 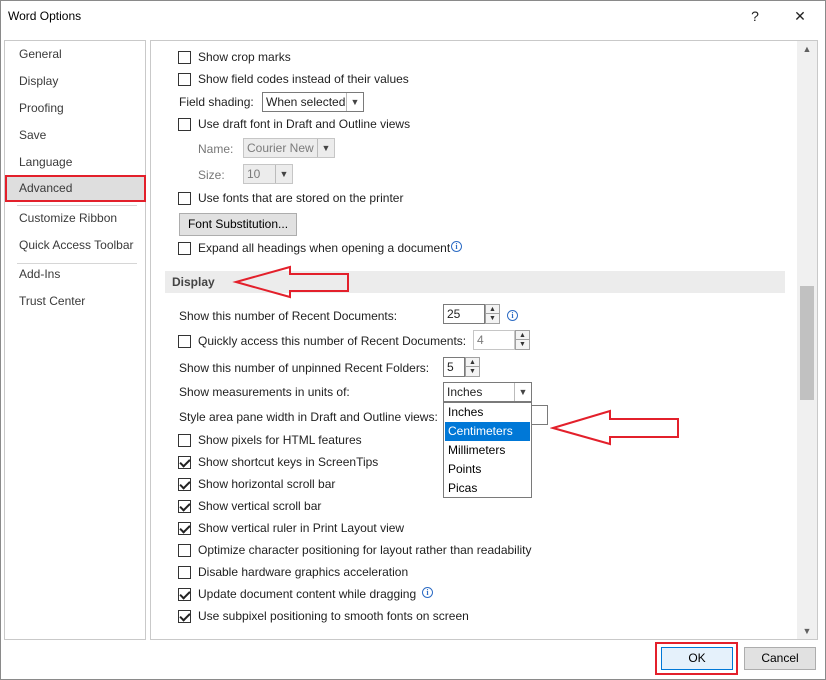 What do you see at coordinates (487, 488) in the screenshot?
I see `units-option-picas: Picas` at bounding box center [487, 488].